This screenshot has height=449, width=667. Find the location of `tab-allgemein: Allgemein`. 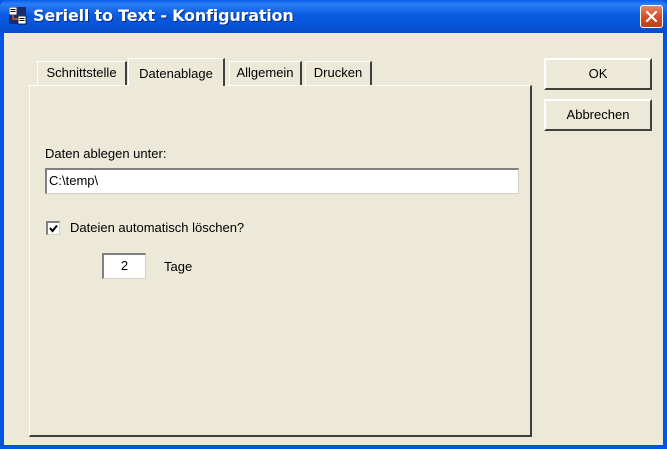

tab-allgemein: Allgemein is located at coordinates (265, 73).